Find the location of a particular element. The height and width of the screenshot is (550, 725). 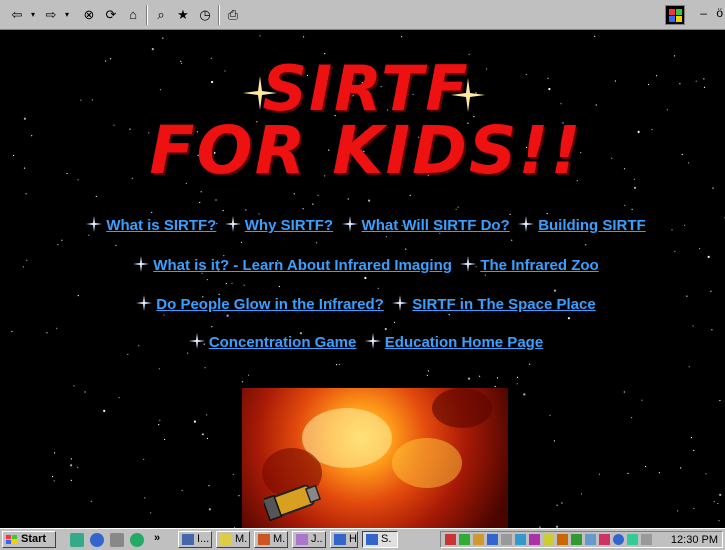

nav-item: Concentration Game is located at coordinates (272, 342).